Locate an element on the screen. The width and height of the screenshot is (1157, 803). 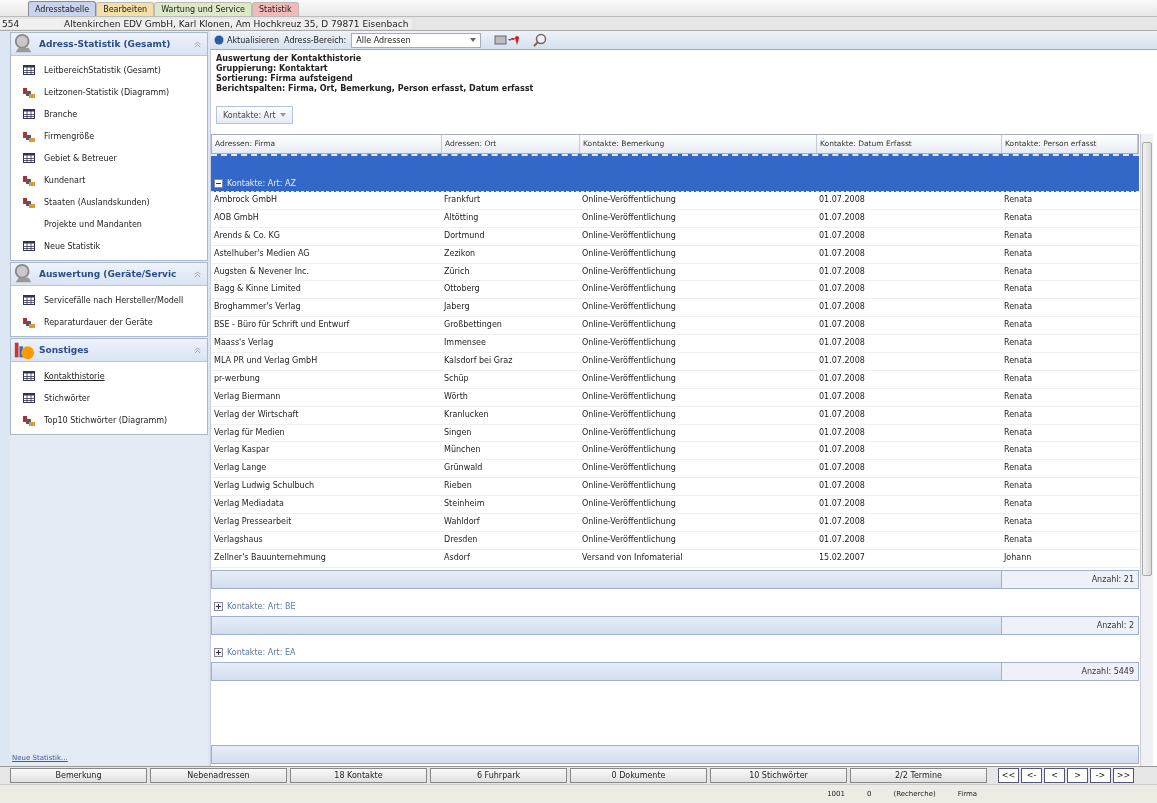
address-text: Altenkirchen EDV GmbH, Karl Klonen, Am Hochkreuz 35, D 79871 Eisenbach is located at coordinates (236, 23).